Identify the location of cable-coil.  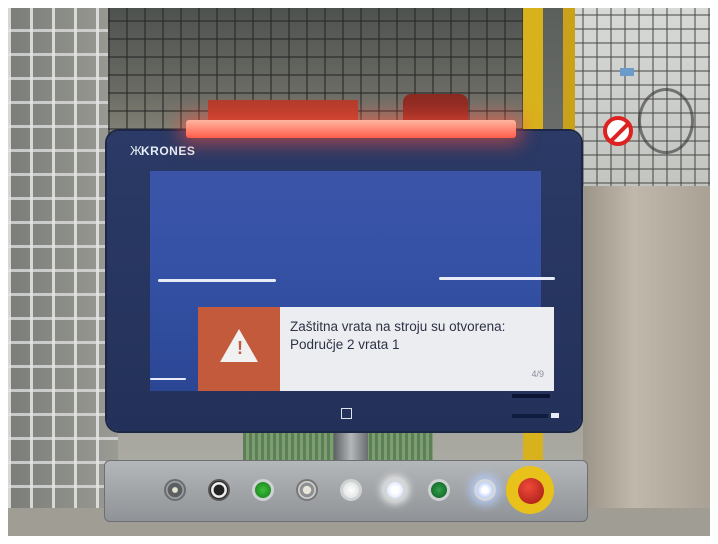
(666, 121).